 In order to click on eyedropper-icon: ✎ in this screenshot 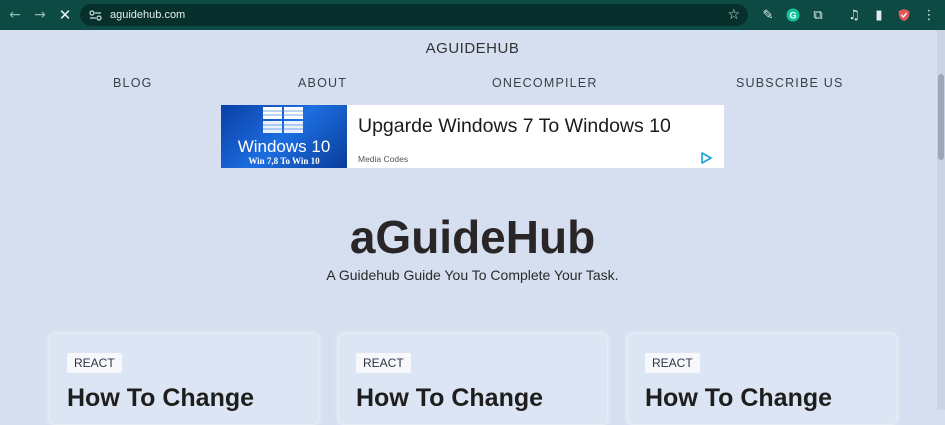, I will do `click(768, 15)`.